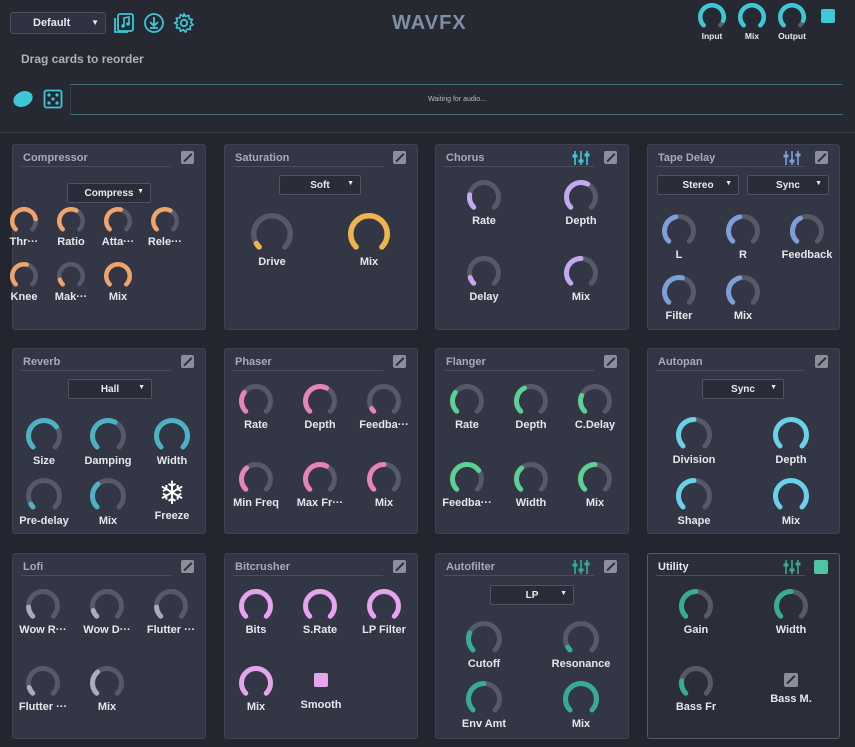  I want to click on knob-3: Flutter ···, so click(43, 689).